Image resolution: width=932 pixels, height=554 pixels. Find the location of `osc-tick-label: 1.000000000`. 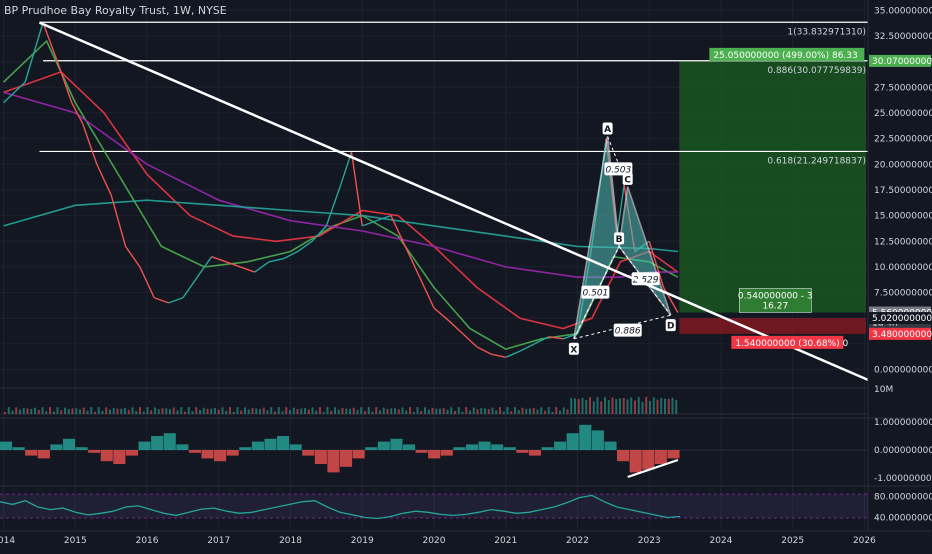

osc-tick-label: 1.000000000 is located at coordinates (903, 423).